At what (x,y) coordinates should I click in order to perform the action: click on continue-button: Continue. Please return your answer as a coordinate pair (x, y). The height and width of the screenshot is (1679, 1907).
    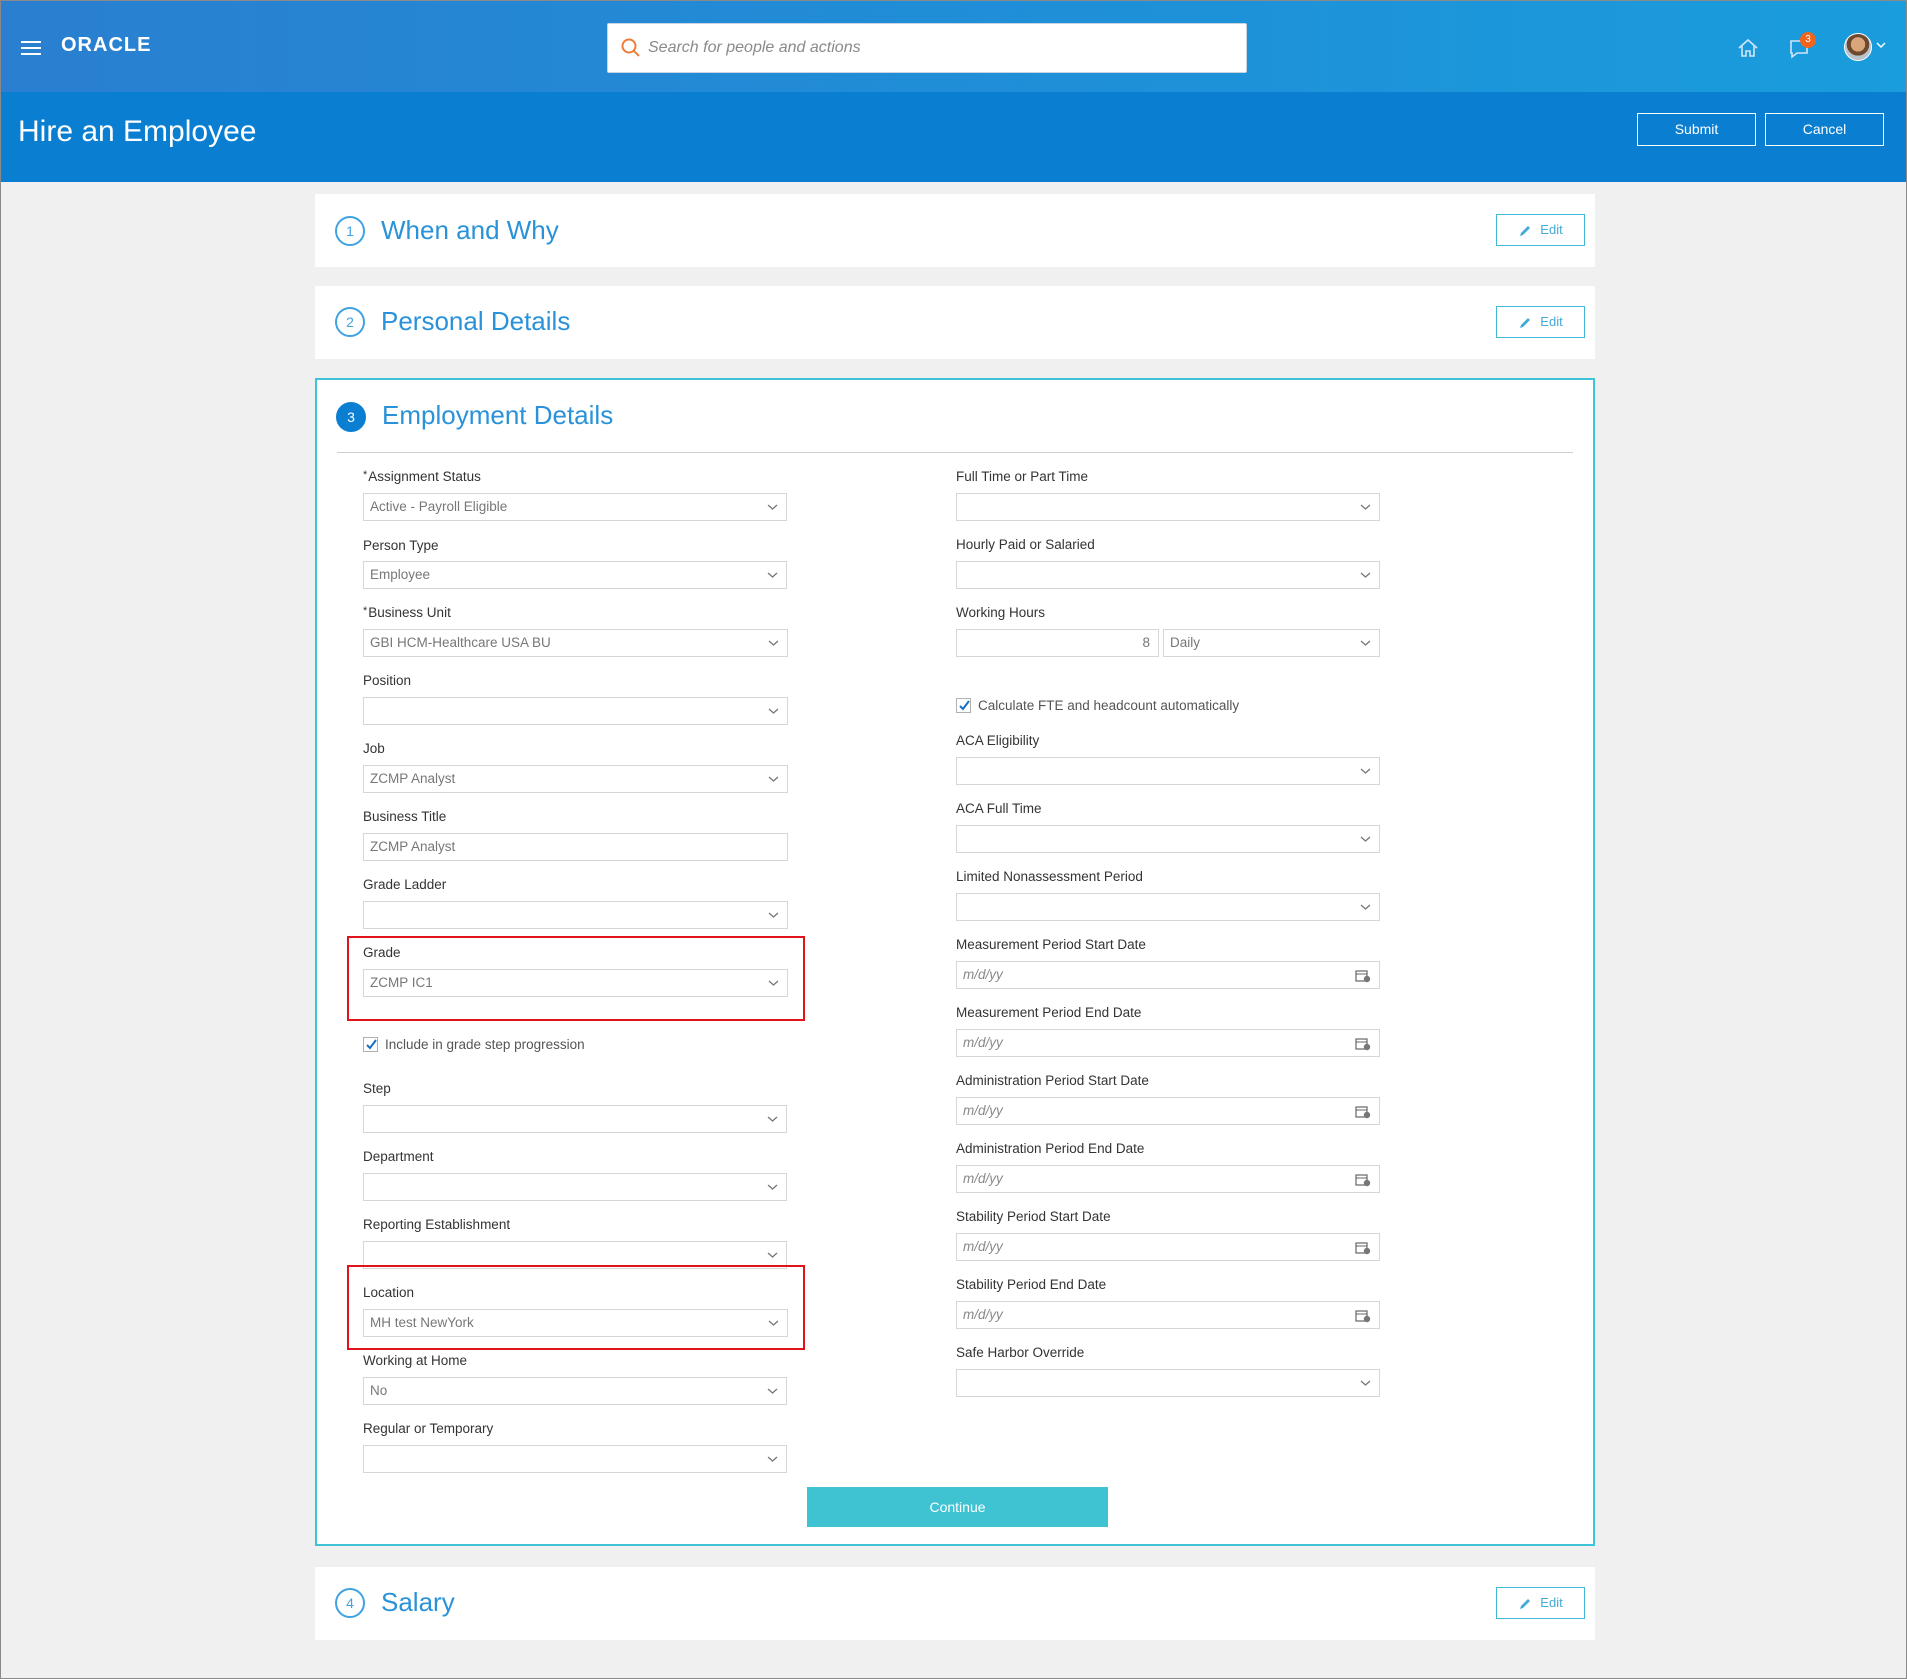
    Looking at the image, I should click on (957, 1507).